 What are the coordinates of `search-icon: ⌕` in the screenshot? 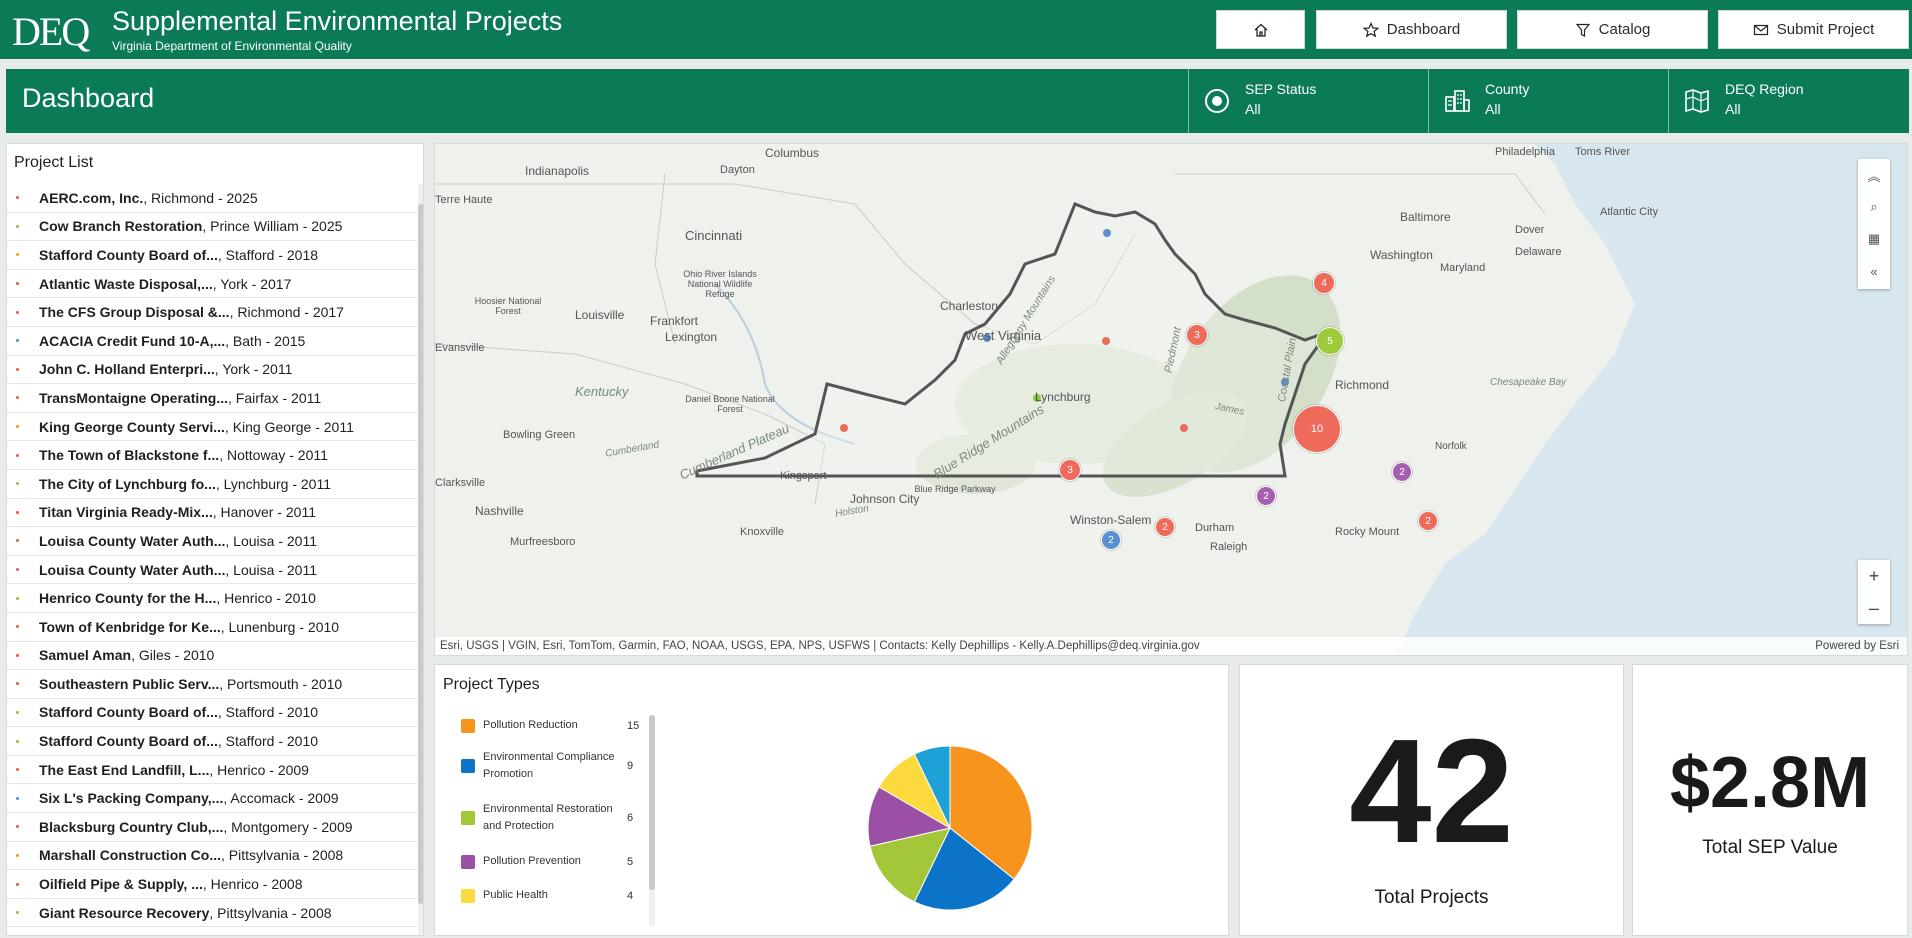 It's located at (1874, 207).